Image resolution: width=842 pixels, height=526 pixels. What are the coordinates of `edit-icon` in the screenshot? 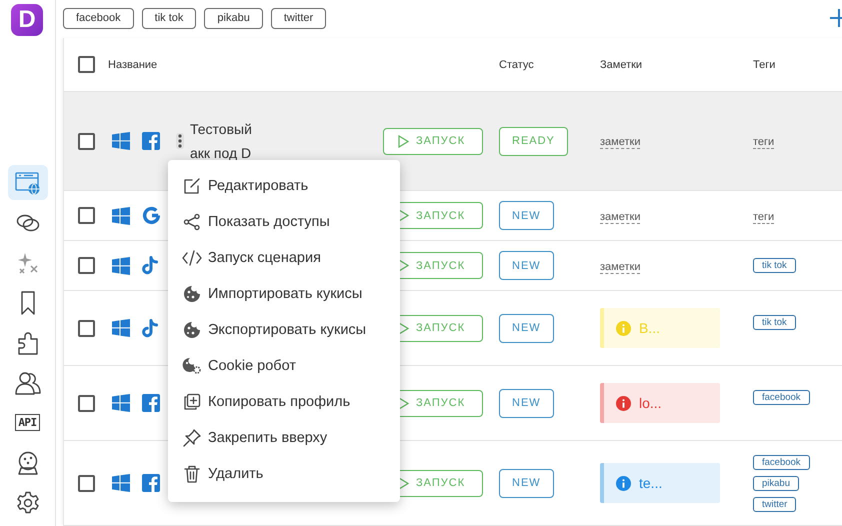 It's located at (192, 186).